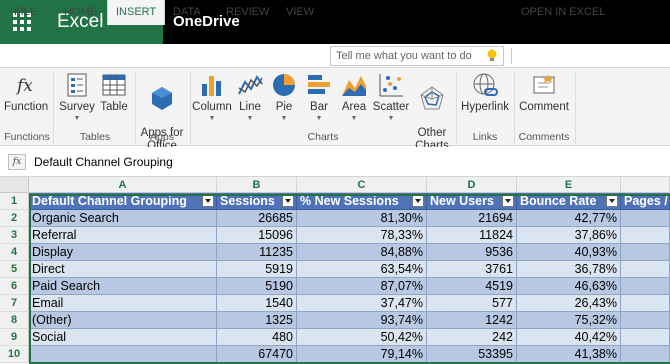  Describe the element at coordinates (257, 252) in the screenshot. I see `table-cell: 11235` at that location.